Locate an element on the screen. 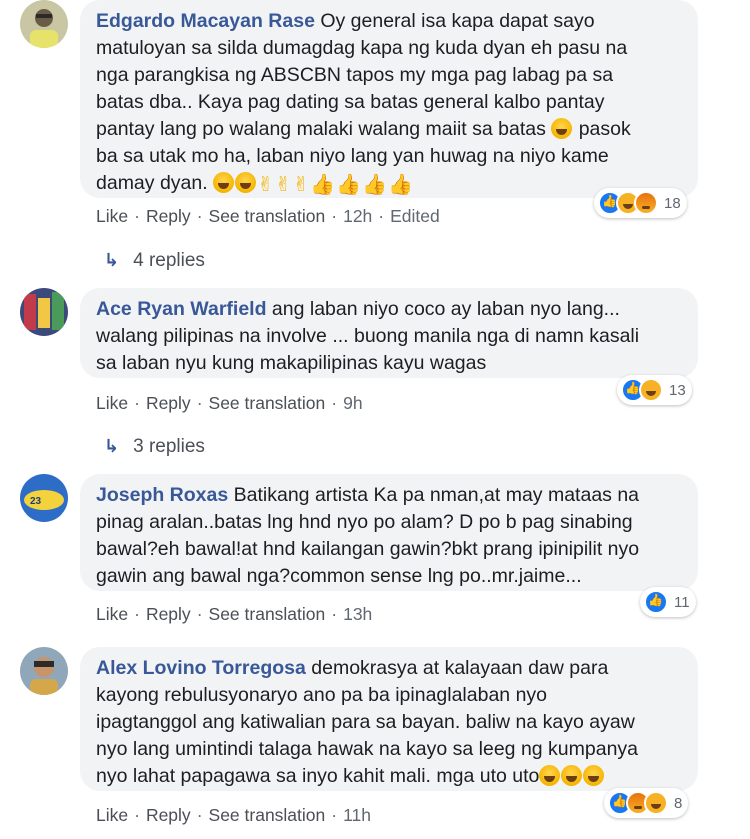 This screenshot has width=750, height=839. angry-icon is located at coordinates (646, 203).